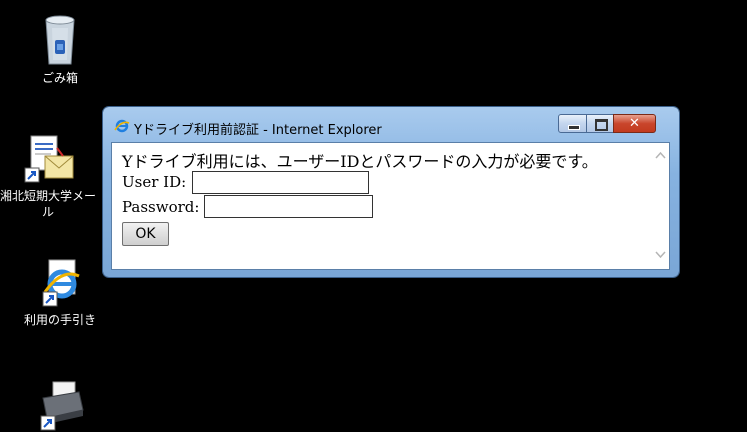 The height and width of the screenshot is (432, 747). I want to click on instruction-message: Yドライブ利用には、ユーザーIDとパスワードの入力が必要です。, so click(360, 161).